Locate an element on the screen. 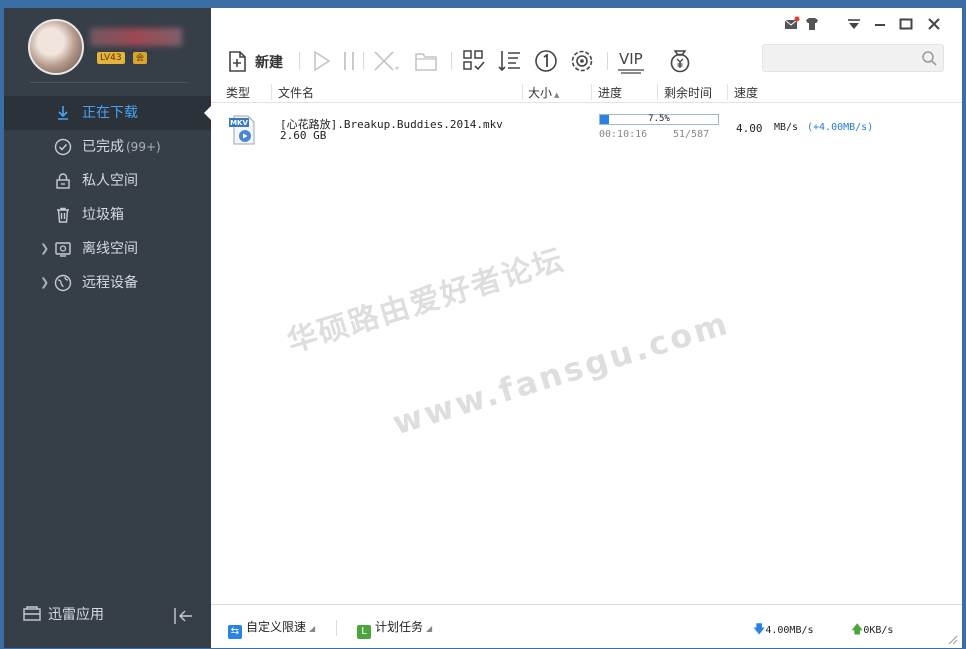 The image size is (966, 649). mkv-file-icon: MKV is located at coordinates (242, 130).